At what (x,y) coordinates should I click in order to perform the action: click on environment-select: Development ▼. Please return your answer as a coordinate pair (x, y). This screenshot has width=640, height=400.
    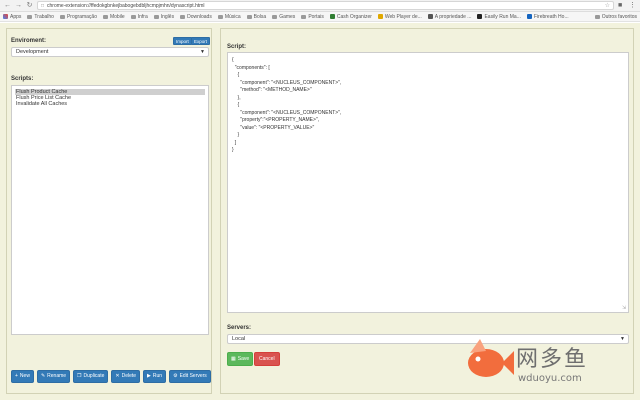
    Looking at the image, I should click on (110, 52).